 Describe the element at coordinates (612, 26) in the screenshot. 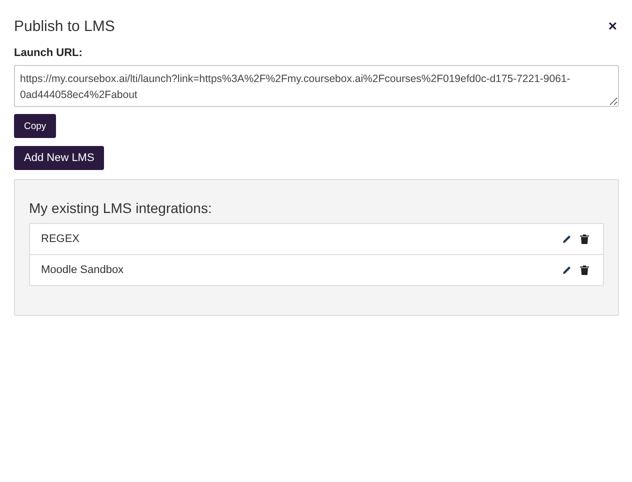

I see `close-button: ×` at that location.